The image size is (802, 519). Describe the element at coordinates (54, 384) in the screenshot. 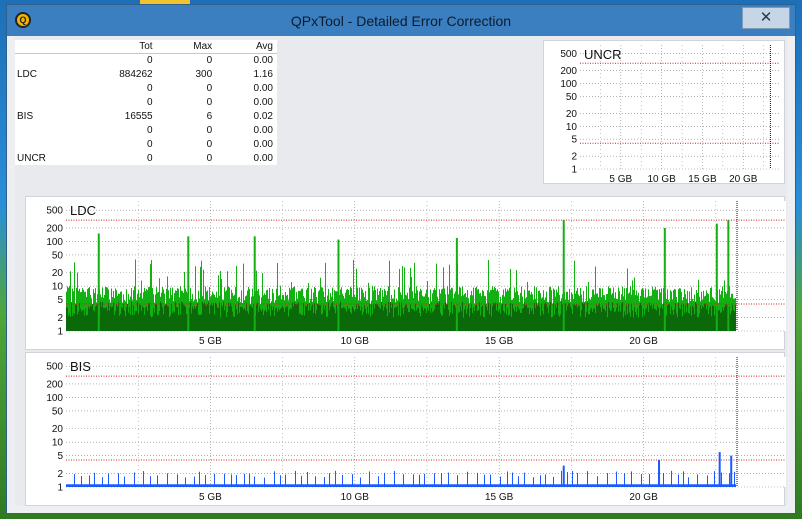

I see `y-tick-label: 200` at that location.